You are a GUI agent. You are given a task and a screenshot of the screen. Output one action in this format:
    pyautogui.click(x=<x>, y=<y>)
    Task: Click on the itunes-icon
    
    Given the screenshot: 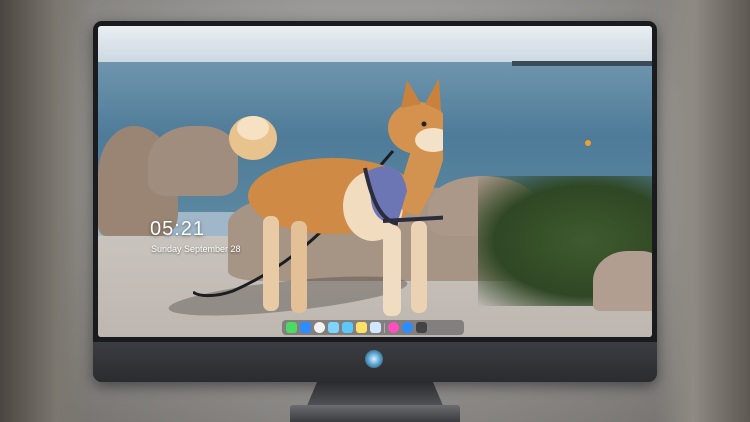 What is the action you would take?
    pyautogui.click(x=393, y=327)
    